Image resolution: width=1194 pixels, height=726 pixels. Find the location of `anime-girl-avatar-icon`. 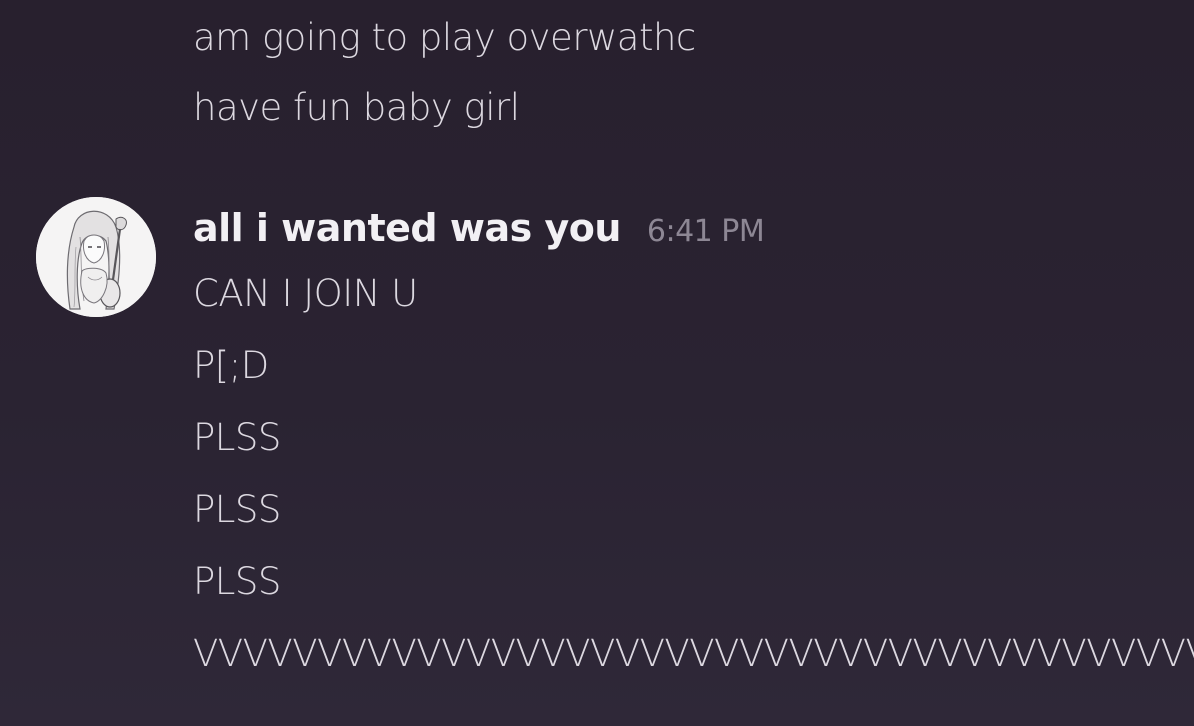

anime-girl-avatar-icon is located at coordinates (96, 257).